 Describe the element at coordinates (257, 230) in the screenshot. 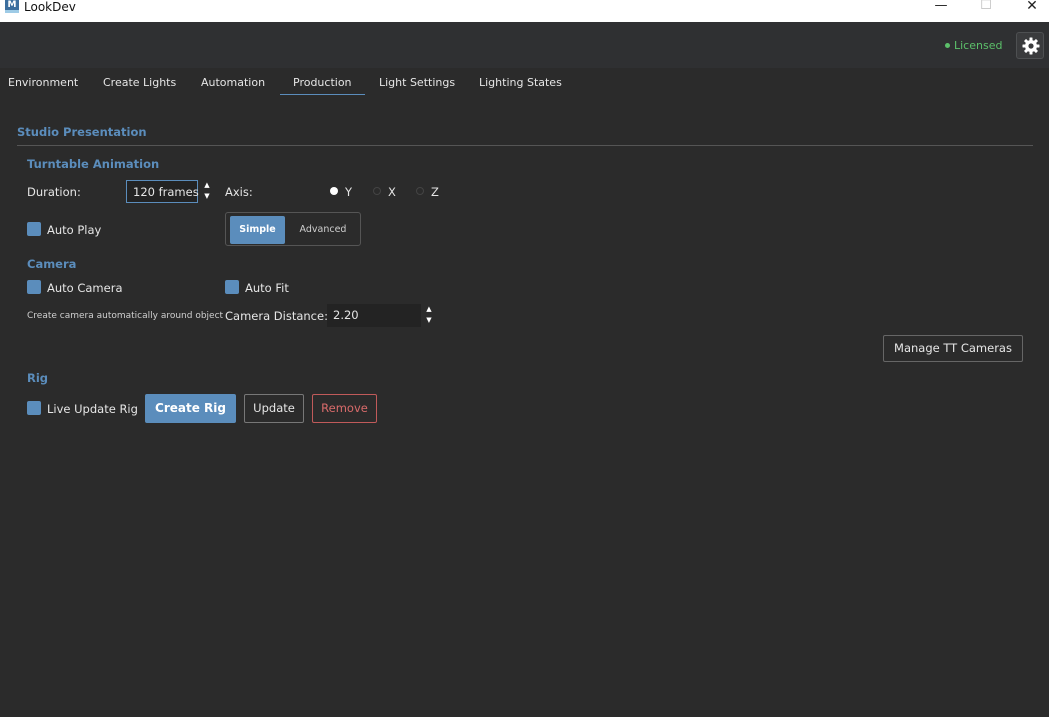

I see `mode-simple-button: Simple` at that location.